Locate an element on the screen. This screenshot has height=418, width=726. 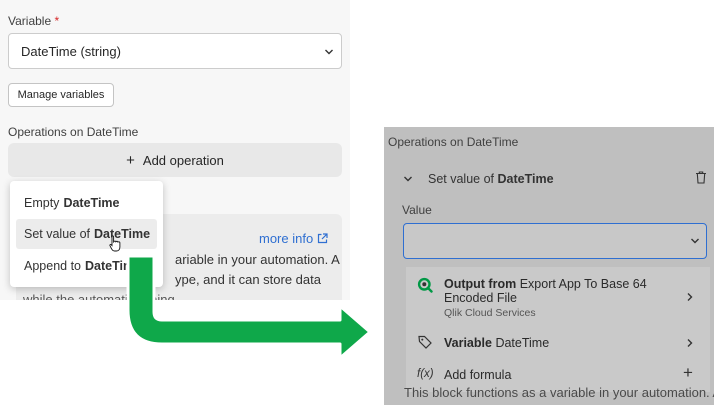
variable-label: Variable * is located at coordinates (33, 21).